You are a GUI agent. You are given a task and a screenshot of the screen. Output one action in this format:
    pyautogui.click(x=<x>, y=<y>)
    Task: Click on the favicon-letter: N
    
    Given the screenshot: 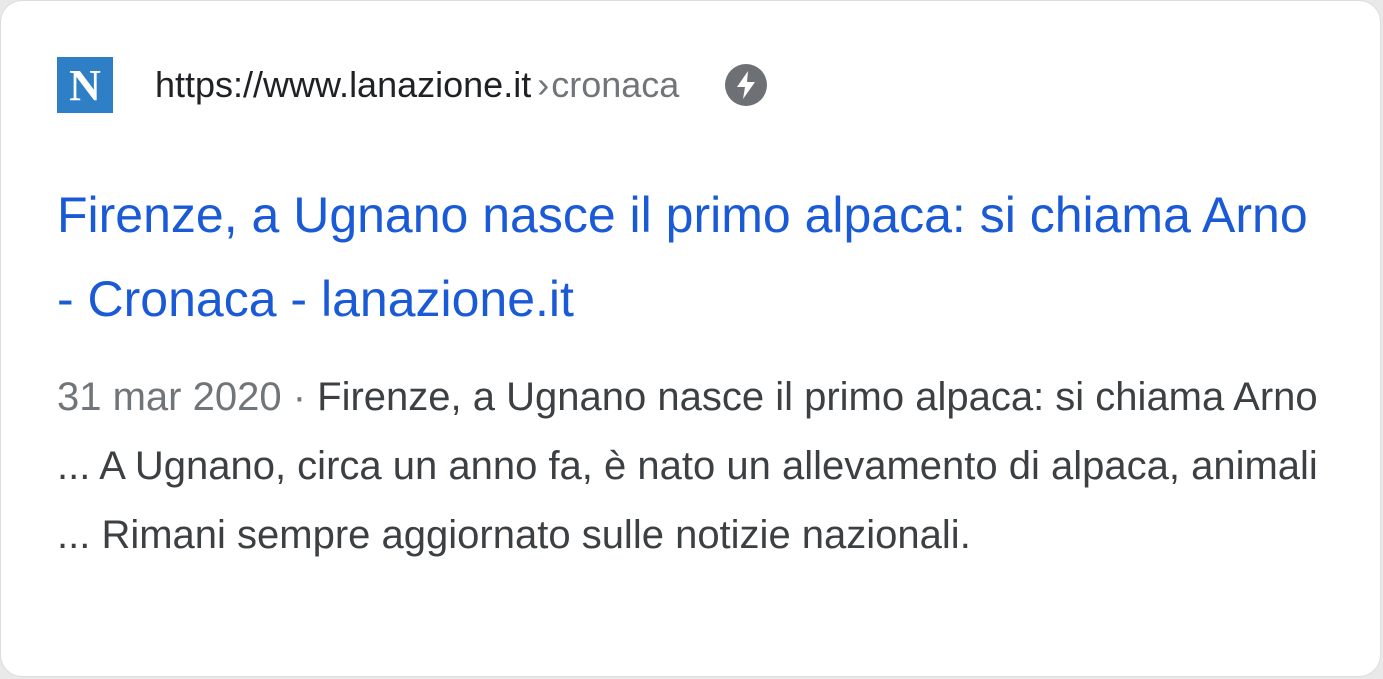 What is the action you would take?
    pyautogui.click(x=85, y=85)
    